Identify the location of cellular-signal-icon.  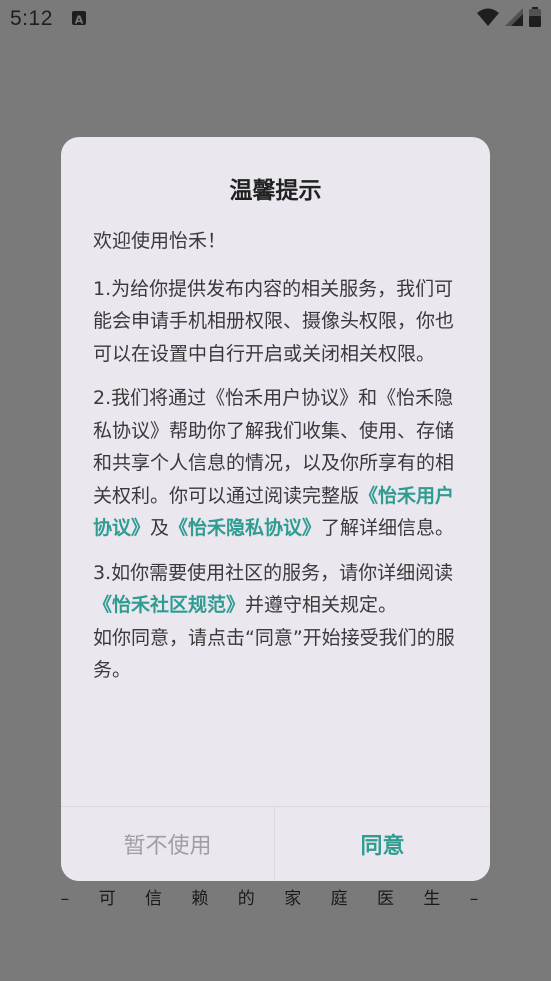
(514, 19).